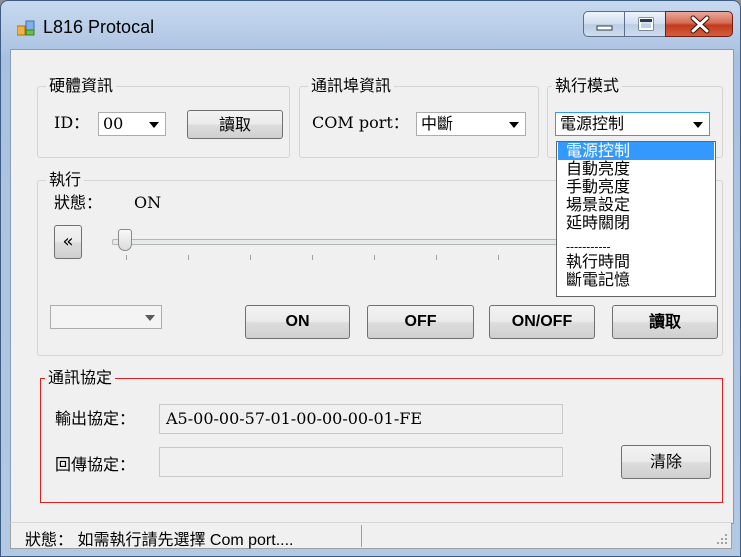 Image resolution: width=741 pixels, height=557 pixels. Describe the element at coordinates (106, 317) in the screenshot. I see `execute-select` at that location.